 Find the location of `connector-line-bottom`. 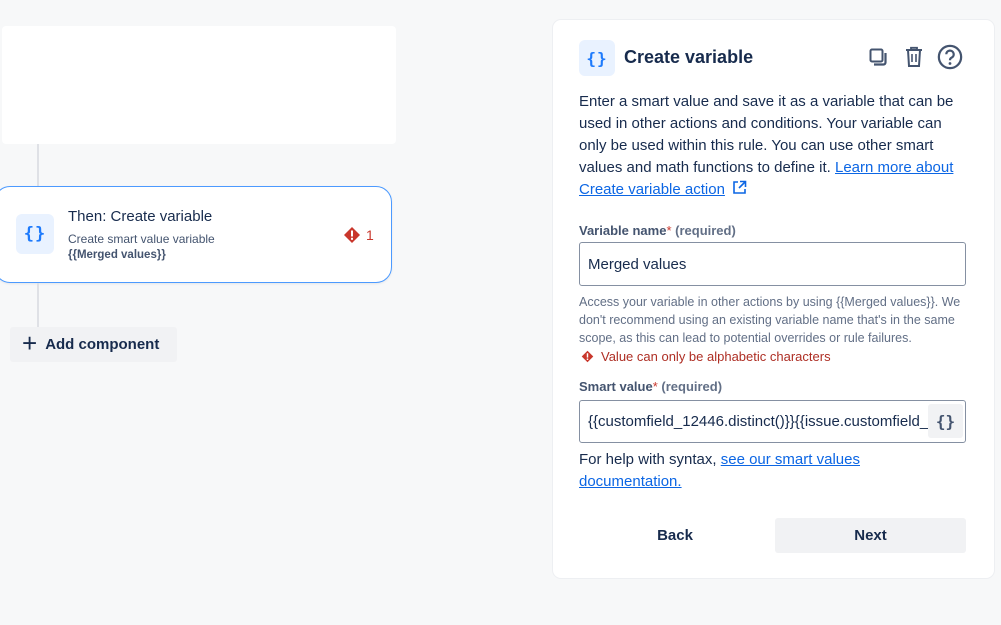

connector-line-bottom is located at coordinates (38, 305).